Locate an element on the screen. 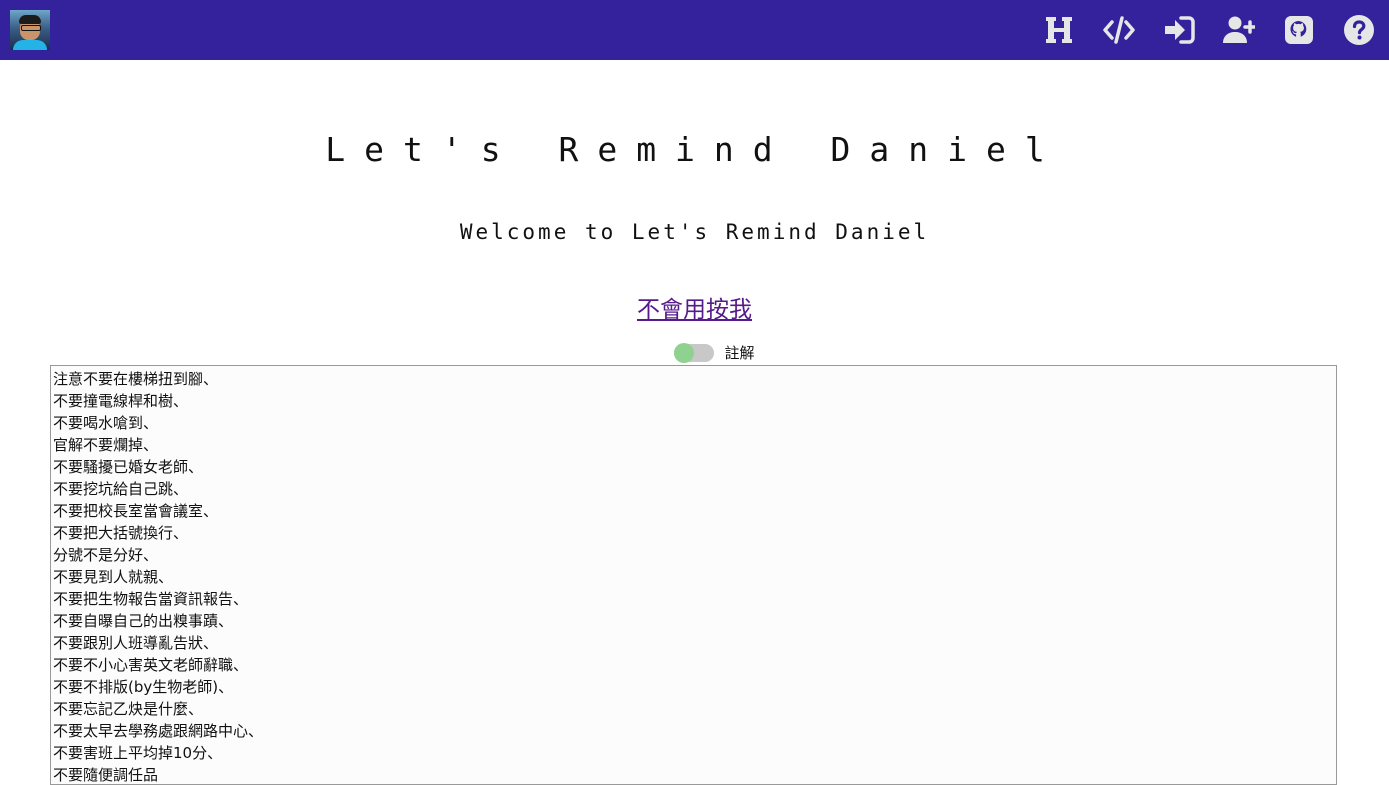  text-line: 不要太早去學務處跟網路中心、 is located at coordinates (158, 731).